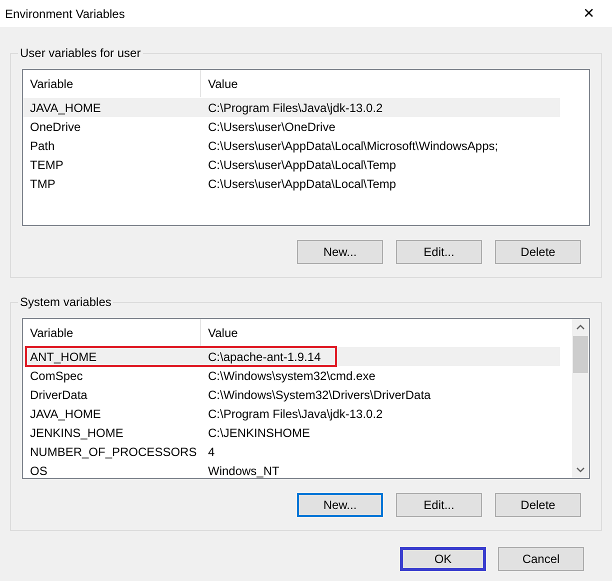  Describe the element at coordinates (319, 395) in the screenshot. I see `variable-value: C:\Windows\System32\Drivers\DriverData` at that location.